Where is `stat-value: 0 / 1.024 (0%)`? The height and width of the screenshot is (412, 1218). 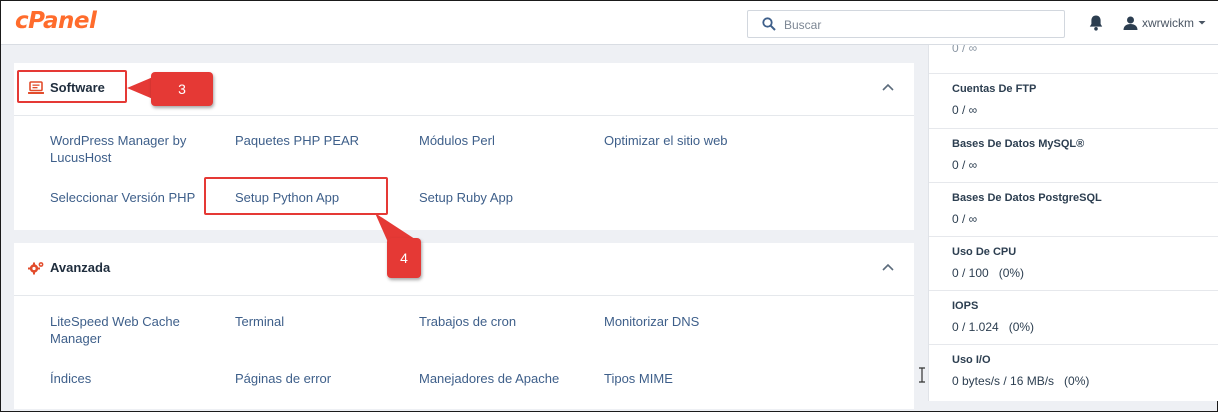
stat-value: 0 / 1.024 (0%) is located at coordinates (993, 327).